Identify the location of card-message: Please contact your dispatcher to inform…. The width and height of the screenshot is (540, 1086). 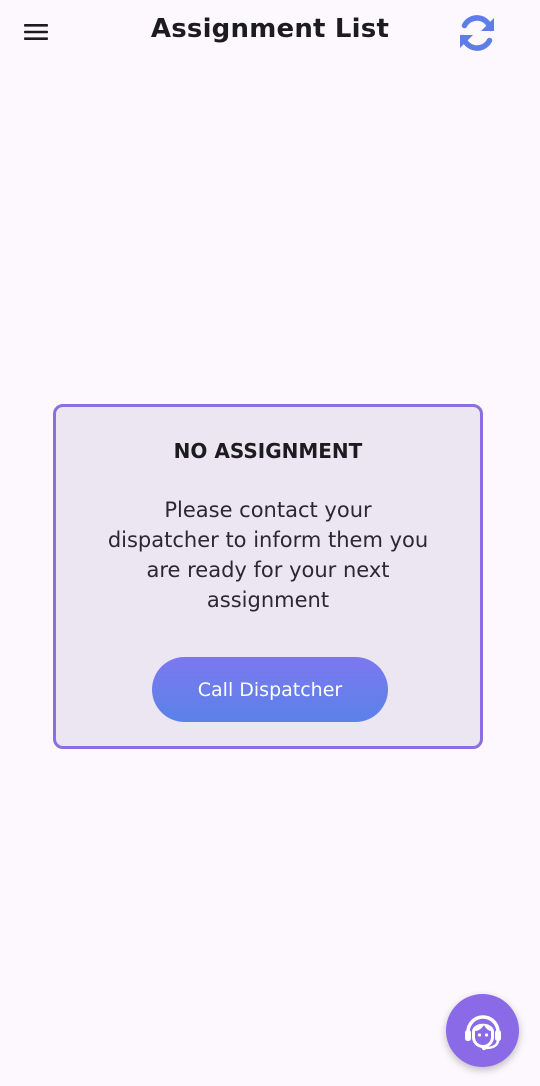
(268, 555).